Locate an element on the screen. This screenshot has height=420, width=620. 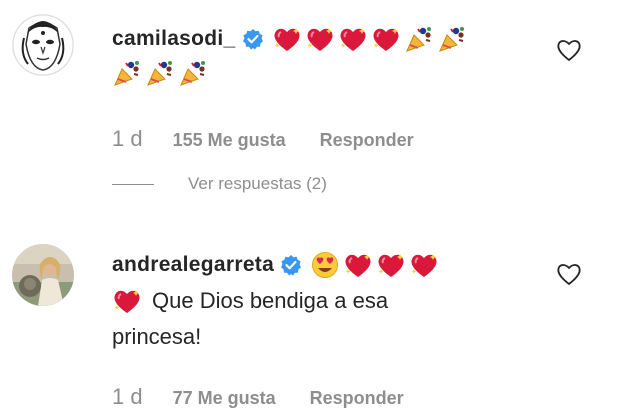
comment-text: princesa! is located at coordinates (336, 337).